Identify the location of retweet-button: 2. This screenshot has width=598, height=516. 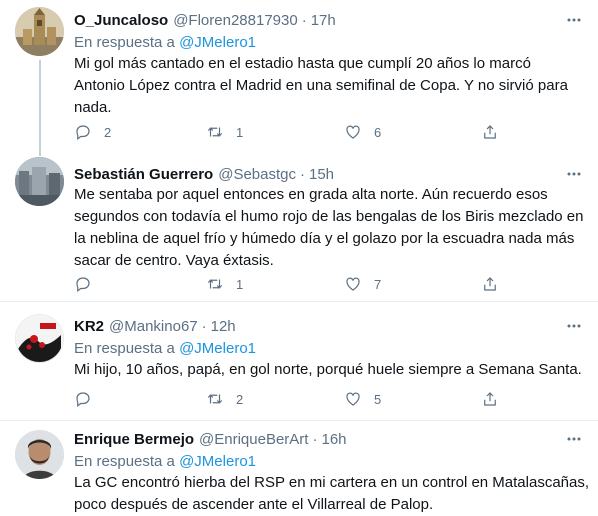
(224, 399).